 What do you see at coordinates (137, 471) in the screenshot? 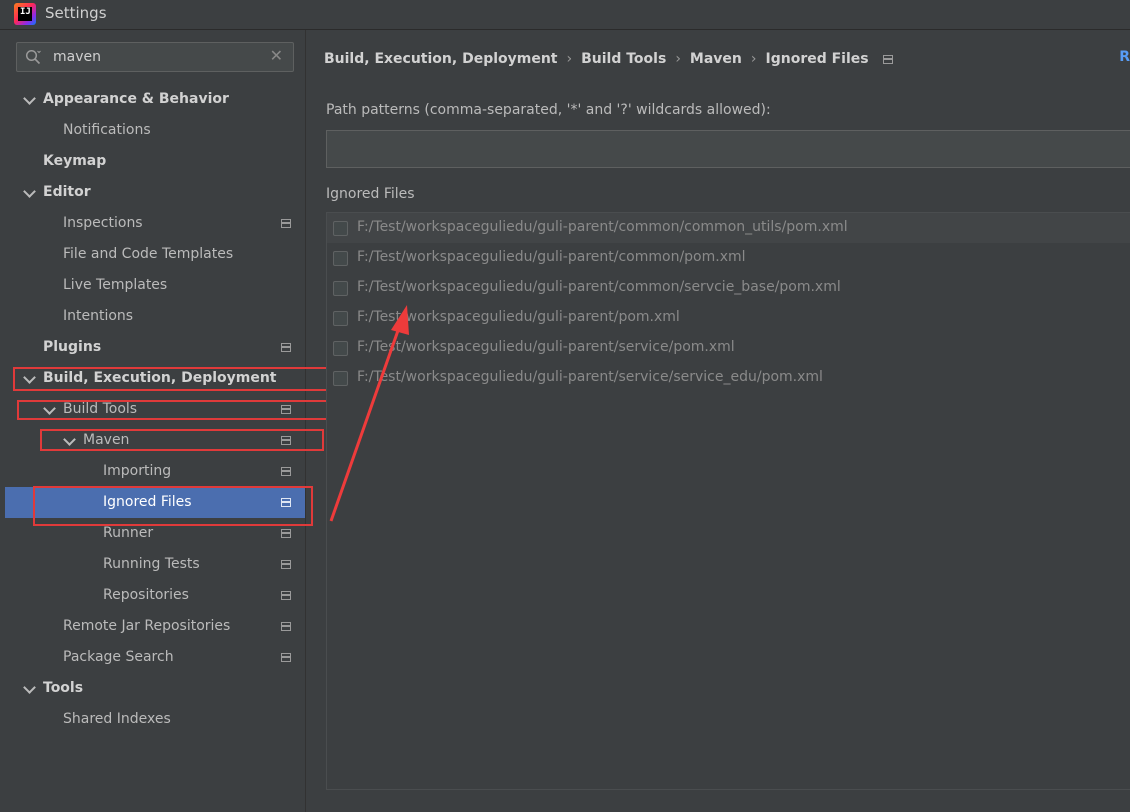
I see `tree-item-label: Importing` at bounding box center [137, 471].